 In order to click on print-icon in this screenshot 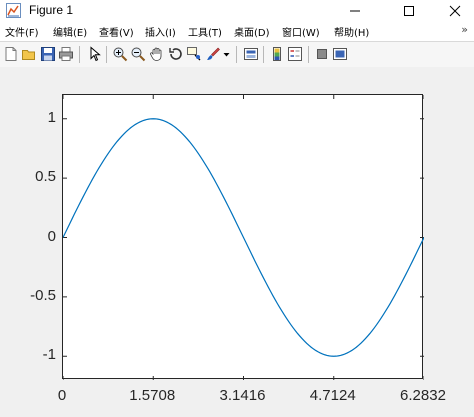, I will do `click(66, 54)`.